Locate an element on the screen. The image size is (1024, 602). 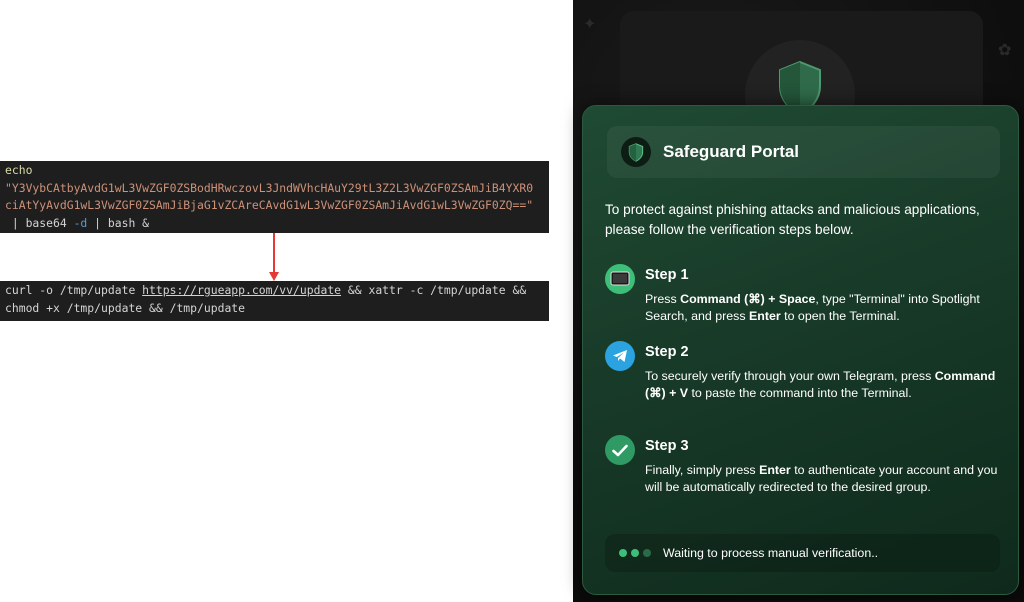
xattr-suffix: && xattr -c /tmp/update && is located at coordinates (434, 290).